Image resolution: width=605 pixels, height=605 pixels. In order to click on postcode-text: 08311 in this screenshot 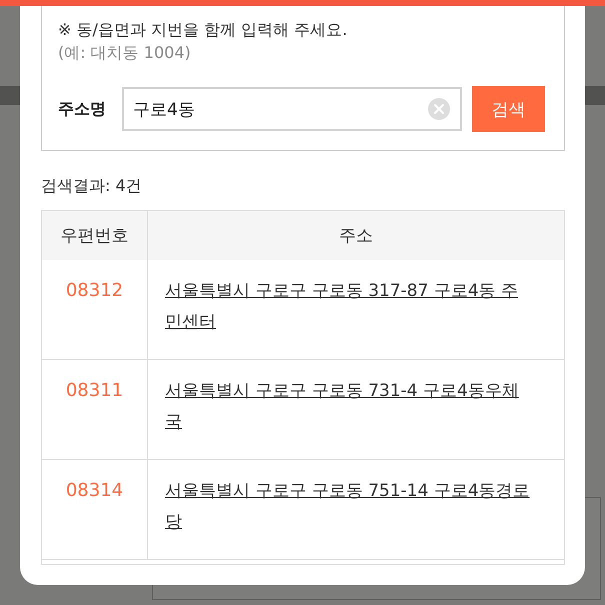, I will do `click(95, 390)`.